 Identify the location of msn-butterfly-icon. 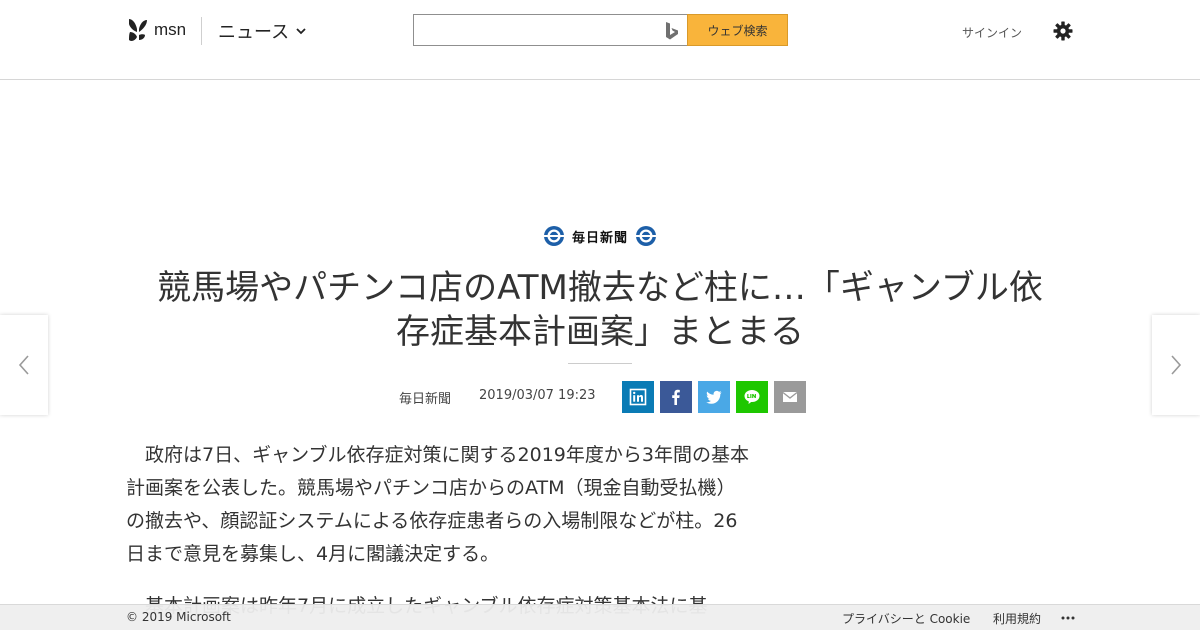
(138, 30).